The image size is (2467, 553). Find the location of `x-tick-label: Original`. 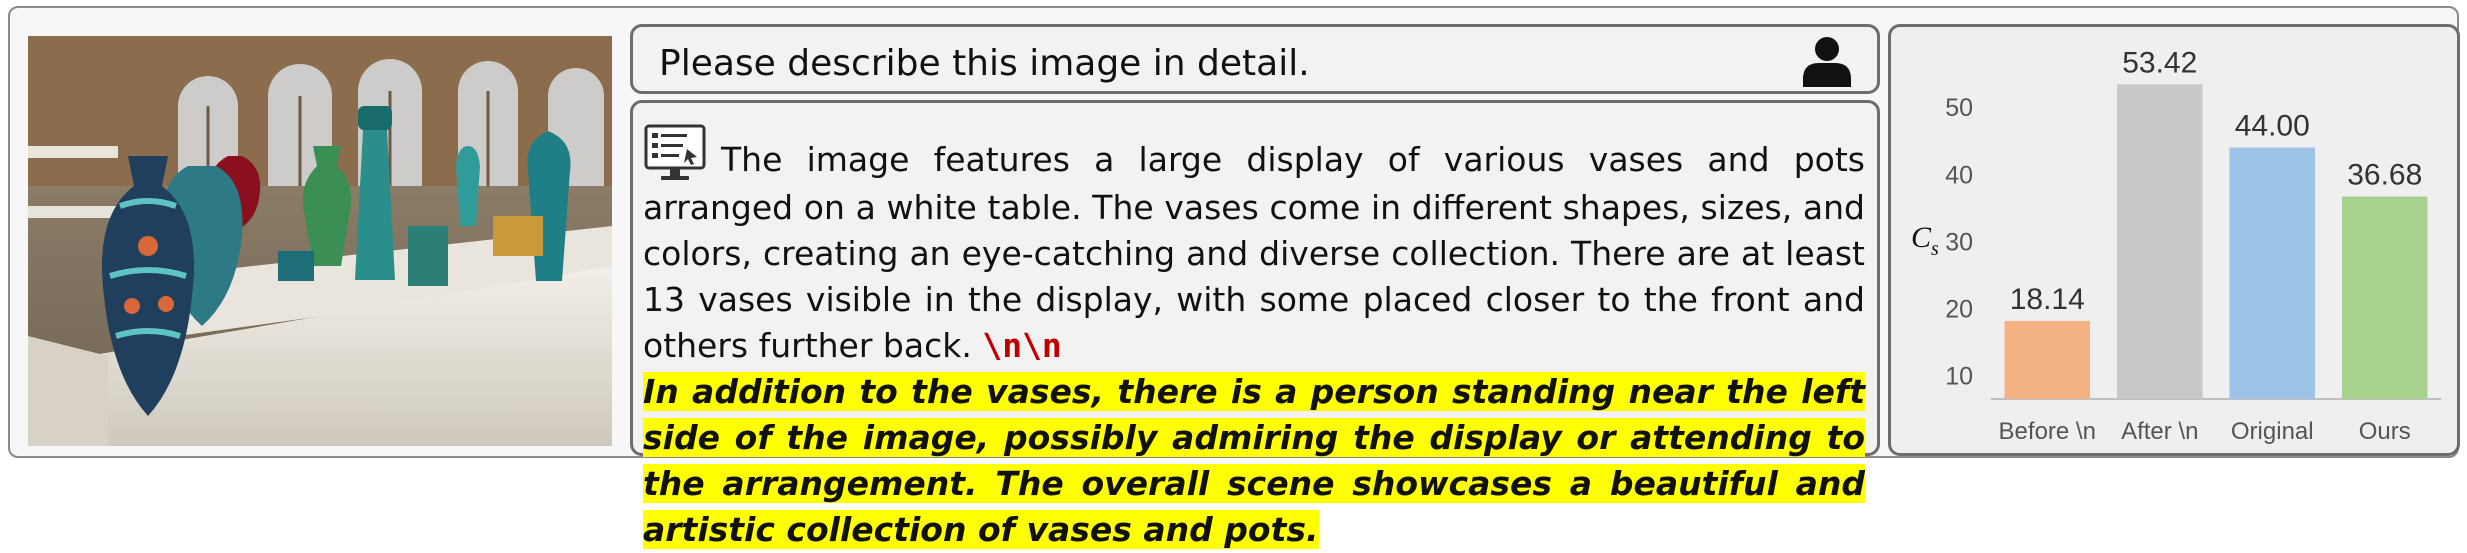

x-tick-label: Original is located at coordinates (2272, 431).